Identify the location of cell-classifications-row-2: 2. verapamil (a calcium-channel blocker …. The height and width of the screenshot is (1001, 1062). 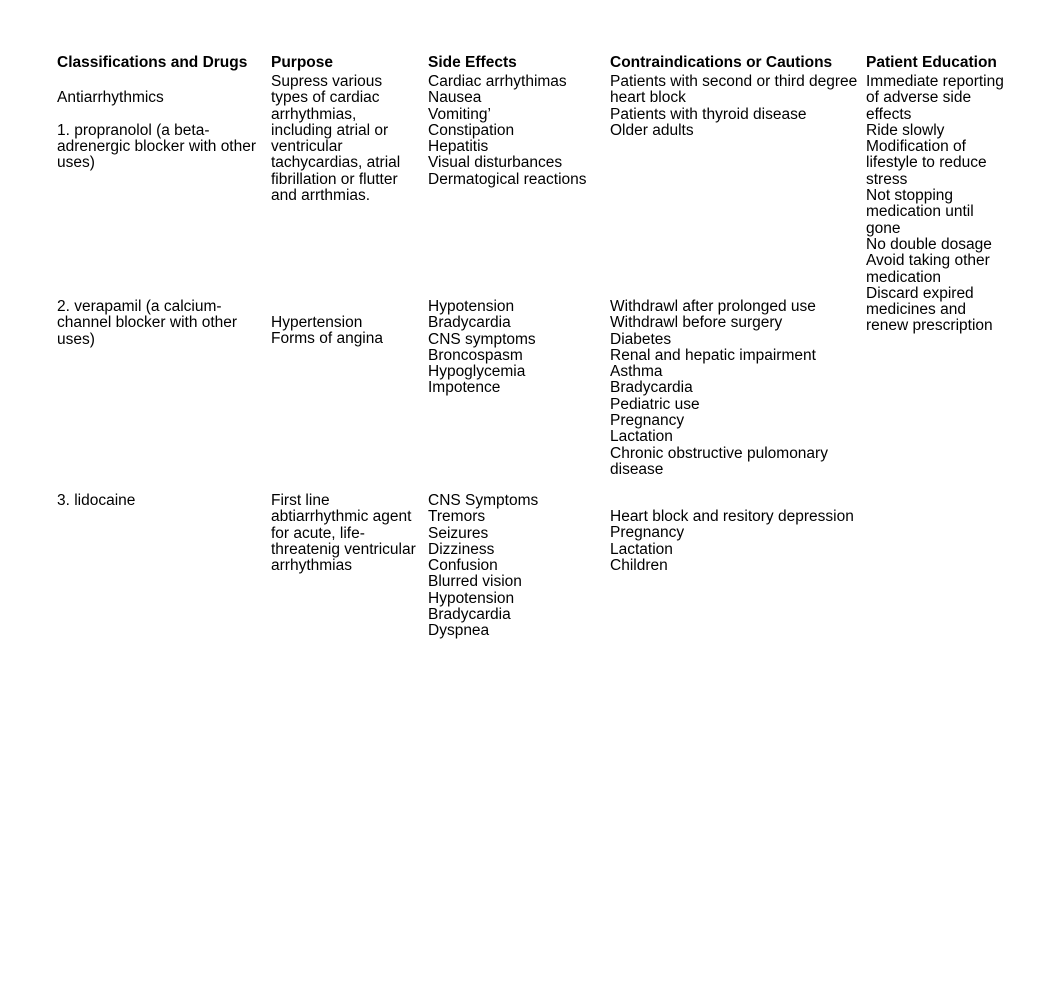
(149, 323).